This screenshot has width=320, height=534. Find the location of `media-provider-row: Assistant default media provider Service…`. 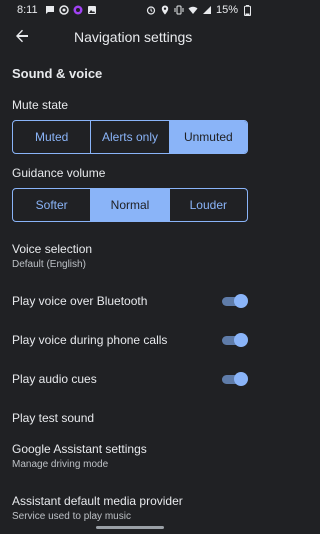

media-provider-row: Assistant default media provider Service… is located at coordinates (130, 508).